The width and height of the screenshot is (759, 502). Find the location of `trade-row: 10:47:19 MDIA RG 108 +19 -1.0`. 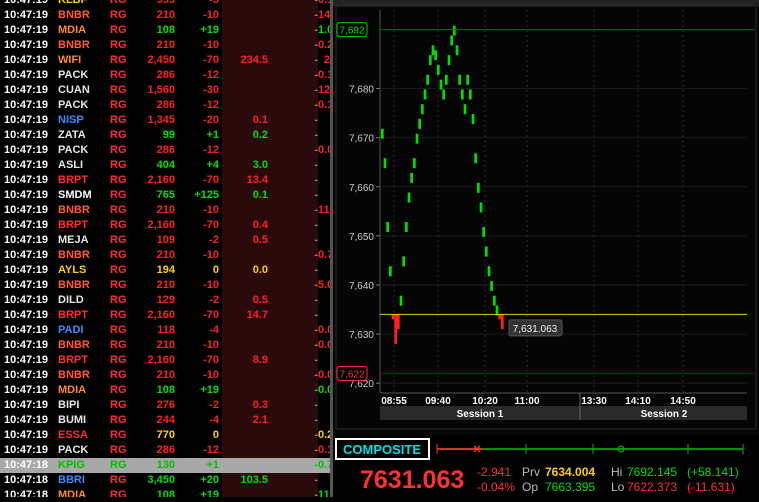

trade-row: 10:47:19 MDIA RG 108 +19 -1.0 is located at coordinates (166, 30).